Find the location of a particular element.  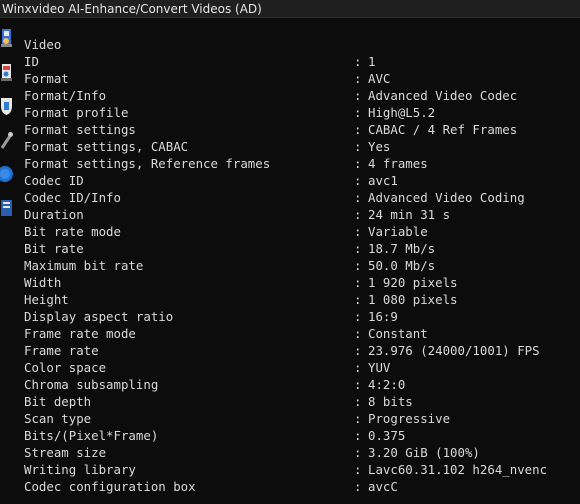

info-value: 24 min 31 s is located at coordinates (409, 214).